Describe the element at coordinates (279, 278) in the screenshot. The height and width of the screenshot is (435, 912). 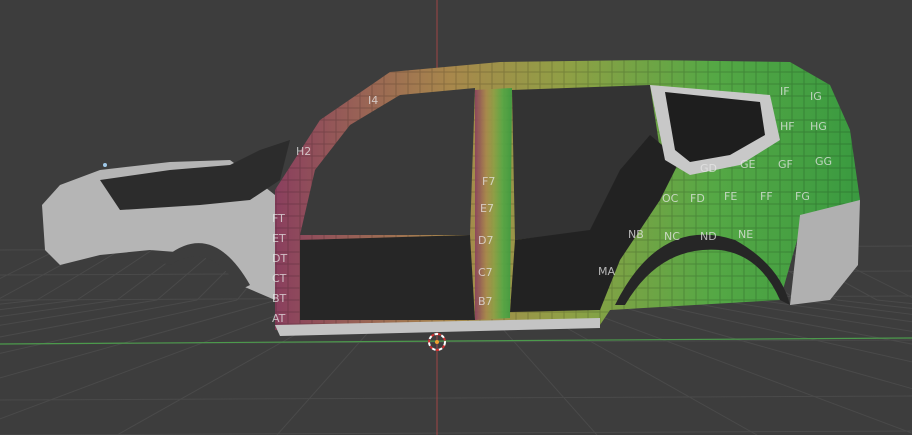
I see `texture-label: CT` at that location.